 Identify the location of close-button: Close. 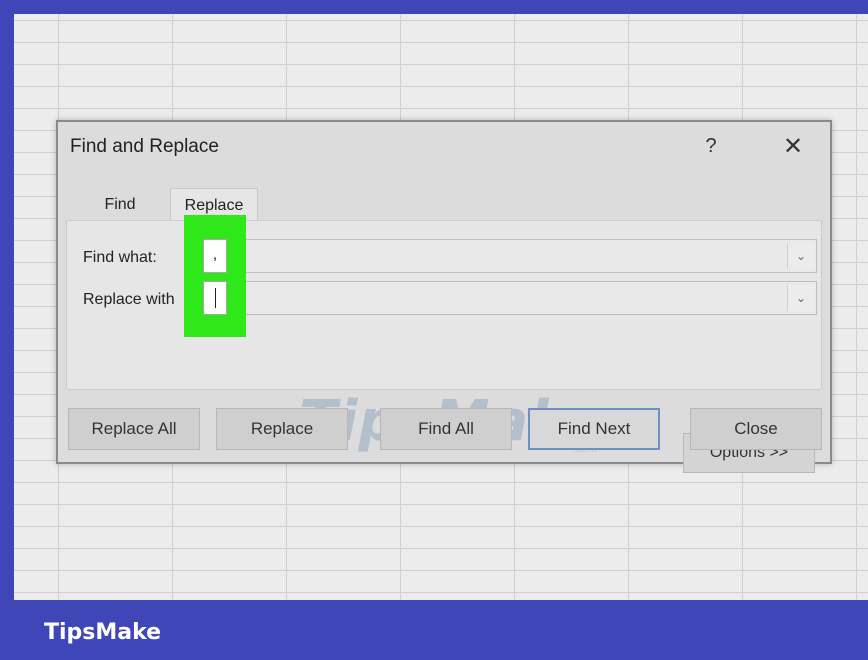
(756, 429).